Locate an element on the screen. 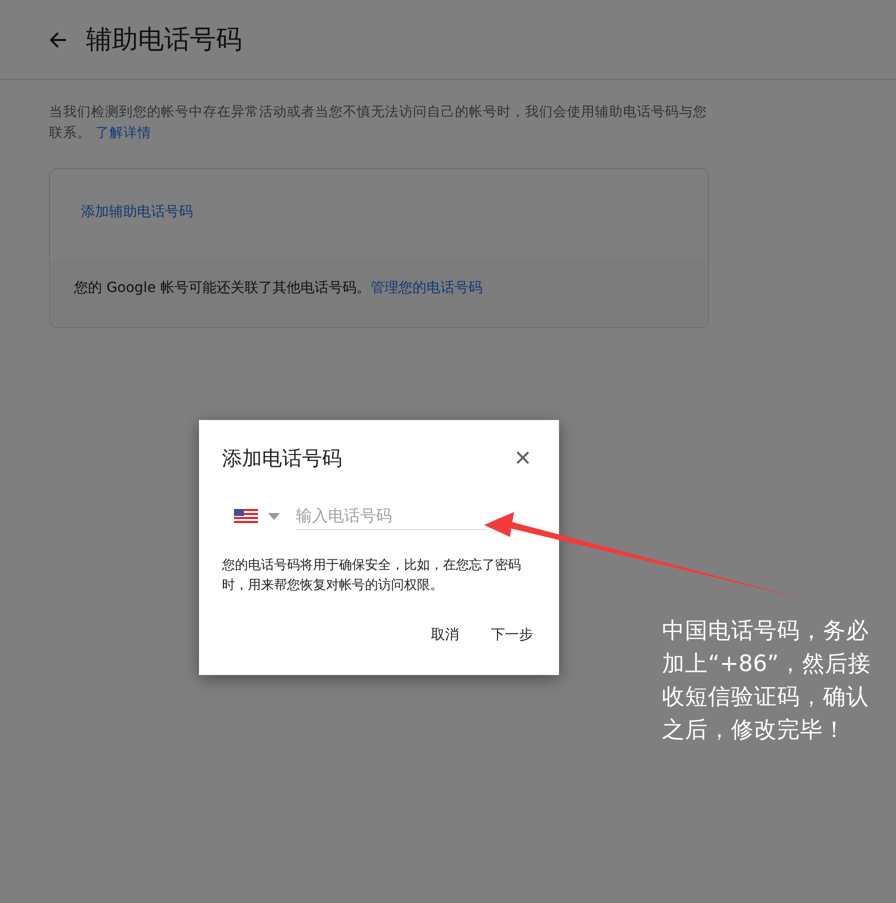  flag-icon is located at coordinates (246, 516).